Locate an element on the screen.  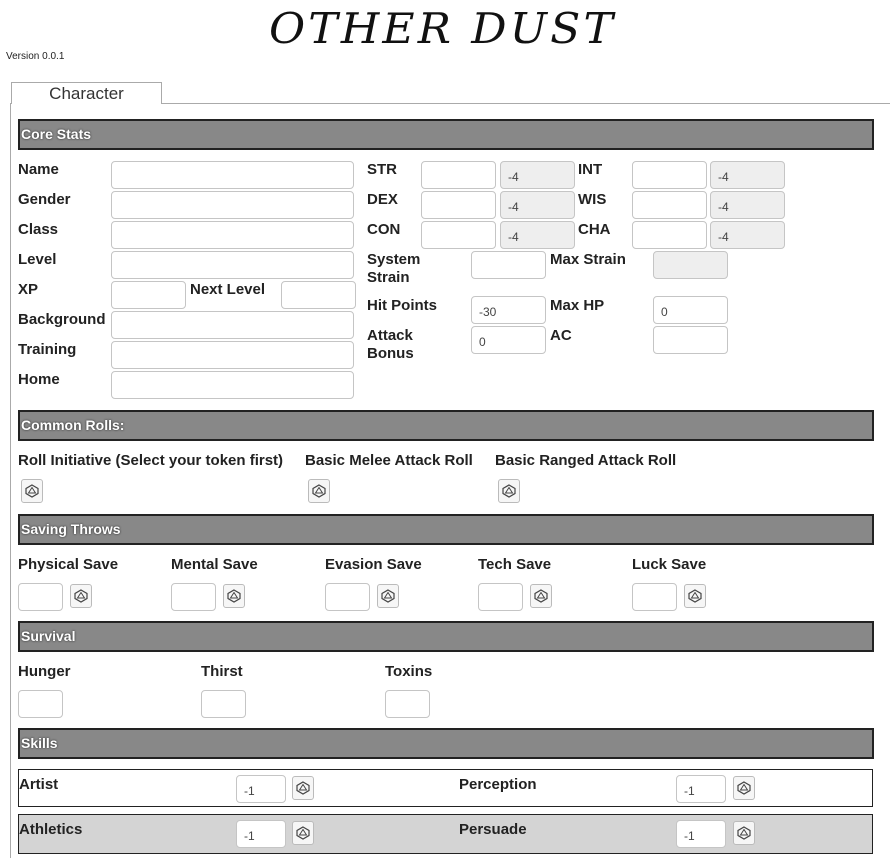
training-label: Training is located at coordinates (47, 349).